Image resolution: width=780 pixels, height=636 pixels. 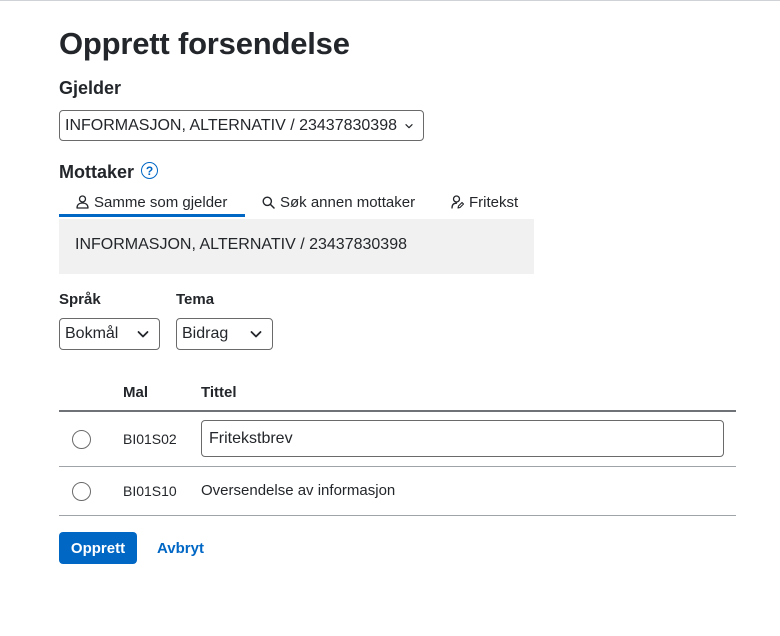 What do you see at coordinates (152, 215) in the screenshot?
I see `active-tab-indicator` at bounding box center [152, 215].